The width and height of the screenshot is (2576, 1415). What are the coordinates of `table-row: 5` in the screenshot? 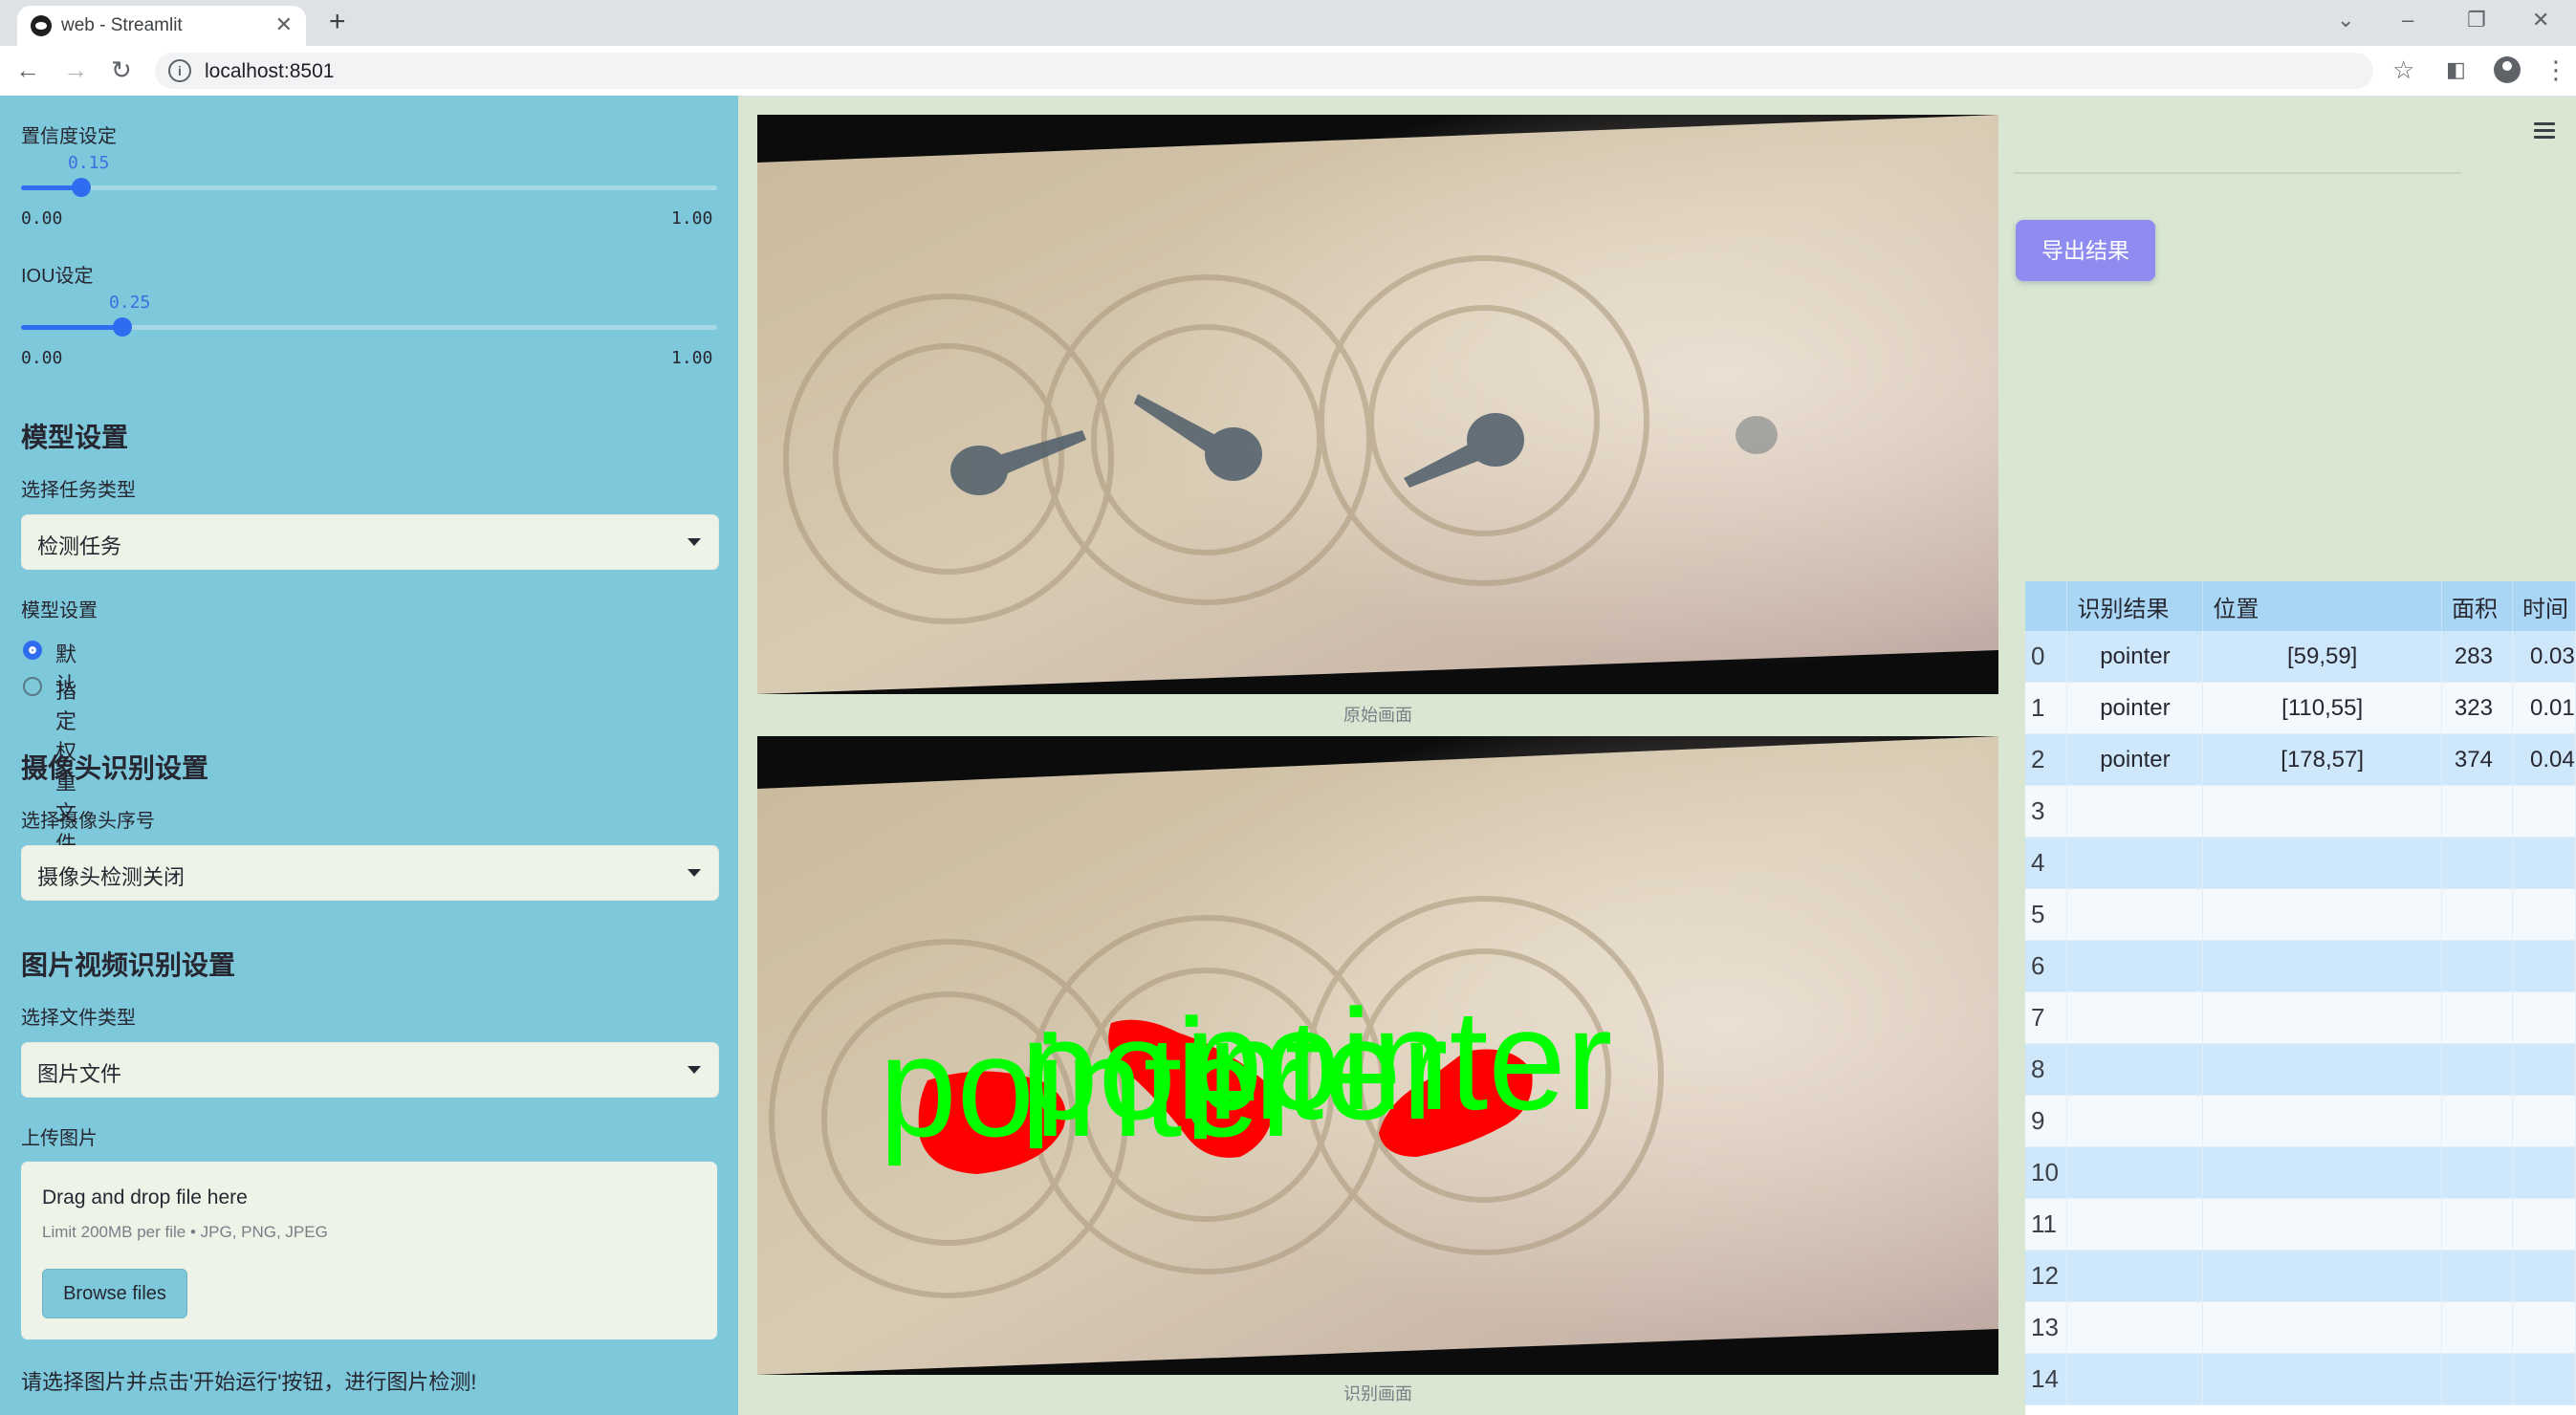 It's located at (2300, 915).